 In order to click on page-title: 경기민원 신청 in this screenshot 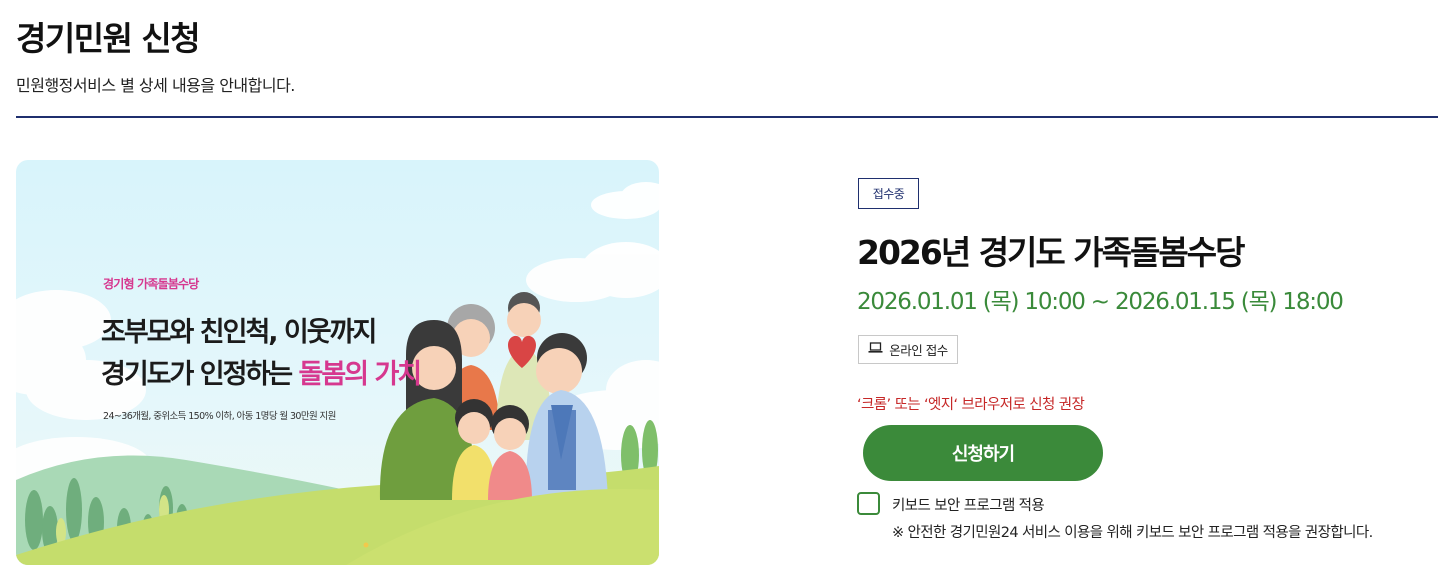, I will do `click(108, 38)`.